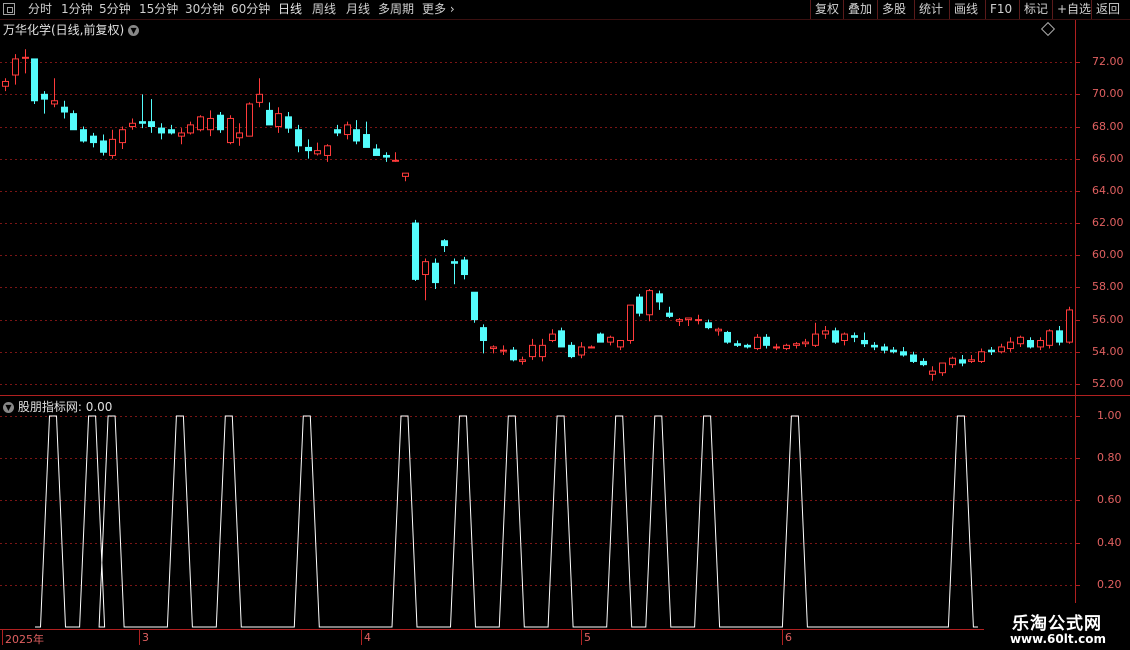 The width and height of the screenshot is (1130, 650). Describe the element at coordinates (1109, 584) in the screenshot. I see `indicator-tick-label: 0.20` at that location.